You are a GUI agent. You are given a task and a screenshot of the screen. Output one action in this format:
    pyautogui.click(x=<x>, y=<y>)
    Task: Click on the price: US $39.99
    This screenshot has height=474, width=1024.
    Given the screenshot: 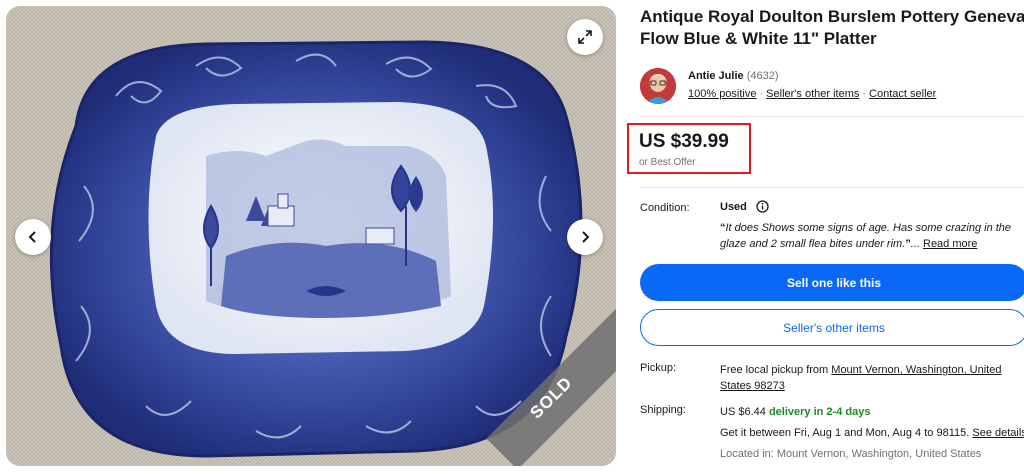 What is the action you would take?
    pyautogui.click(x=684, y=141)
    